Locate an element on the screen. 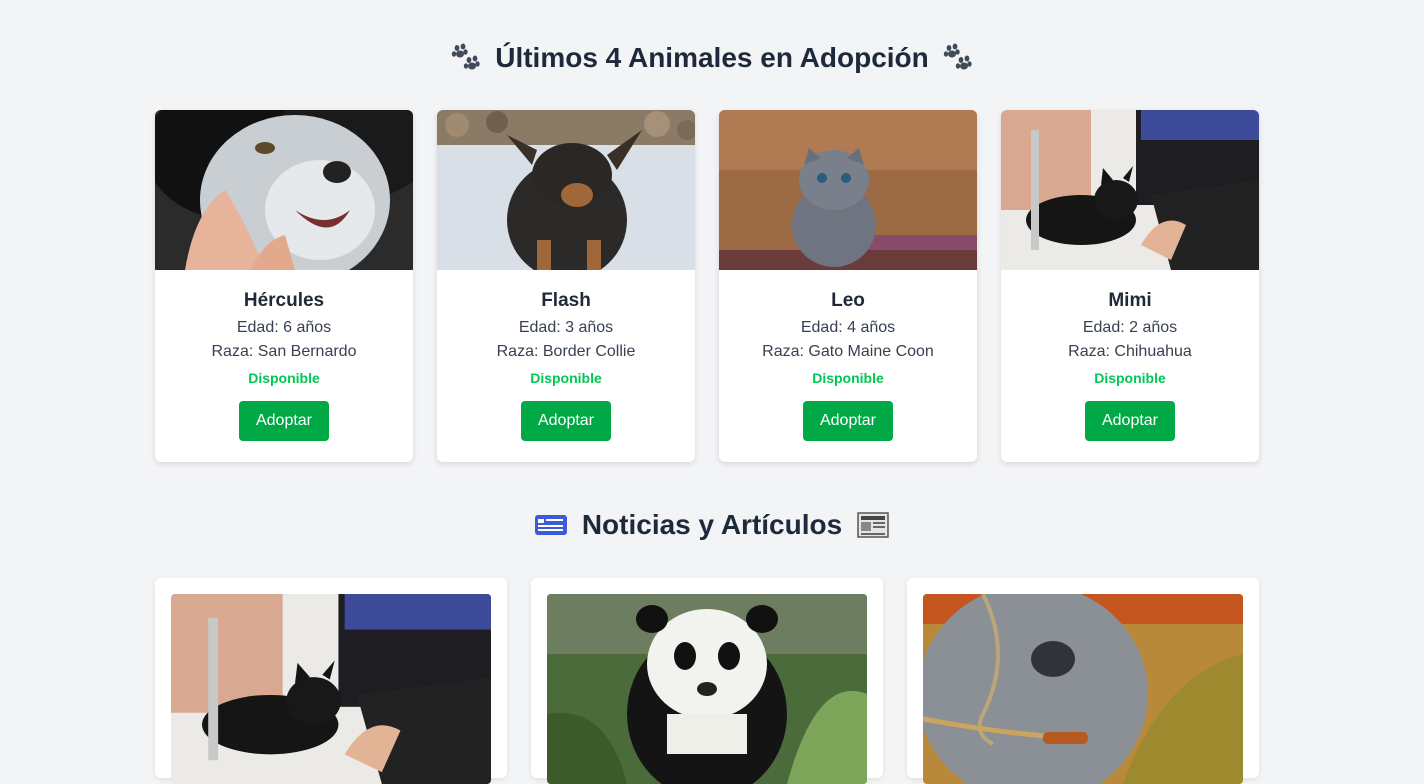 The height and width of the screenshot is (784, 1424). newspaper-icon is located at coordinates (873, 524).